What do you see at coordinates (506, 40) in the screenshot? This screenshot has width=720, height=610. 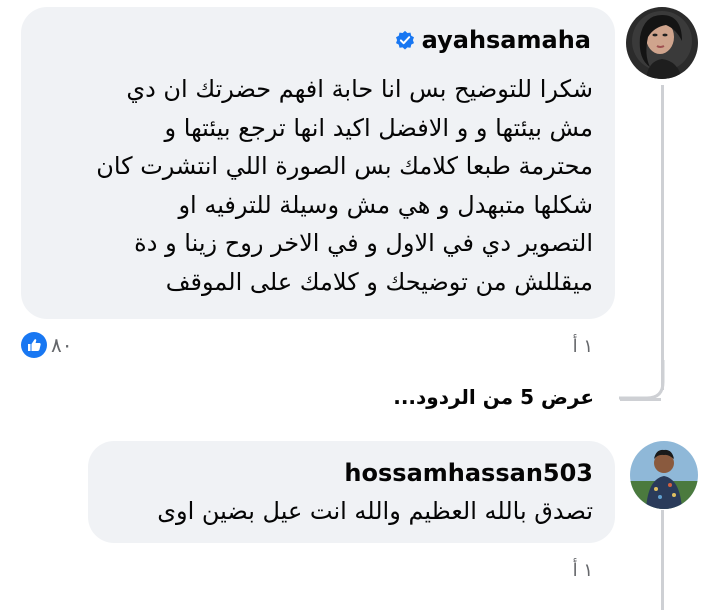 I see `comment-author: ayahsamaha` at bounding box center [506, 40].